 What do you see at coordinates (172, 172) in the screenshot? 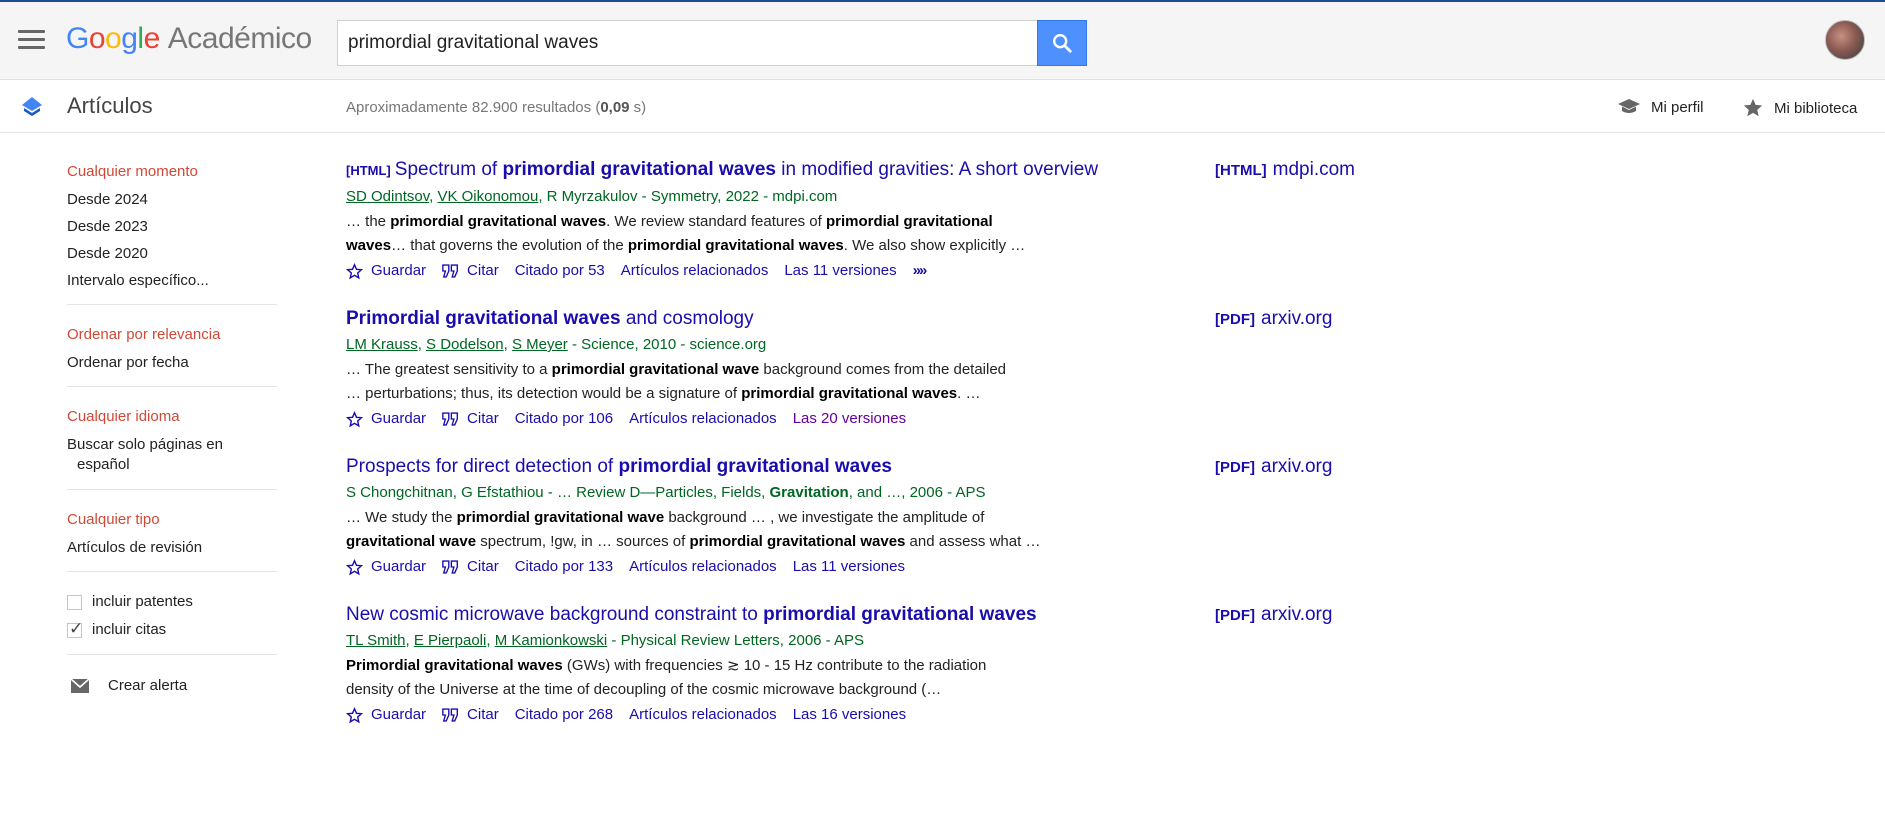
I see `filter-any-time: Cualquier momento` at bounding box center [172, 172].